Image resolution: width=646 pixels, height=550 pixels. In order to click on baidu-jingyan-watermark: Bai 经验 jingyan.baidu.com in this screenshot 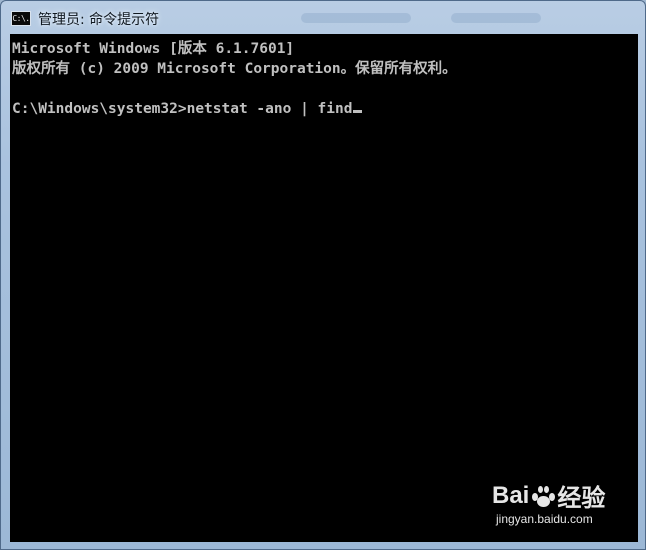, I will do `click(557, 506)`.